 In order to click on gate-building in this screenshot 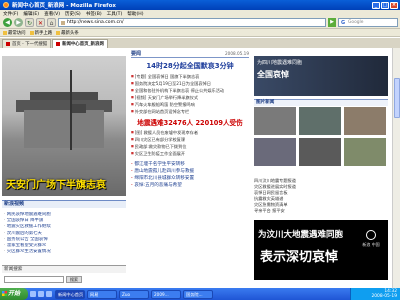, I will do `click(64, 129)`.